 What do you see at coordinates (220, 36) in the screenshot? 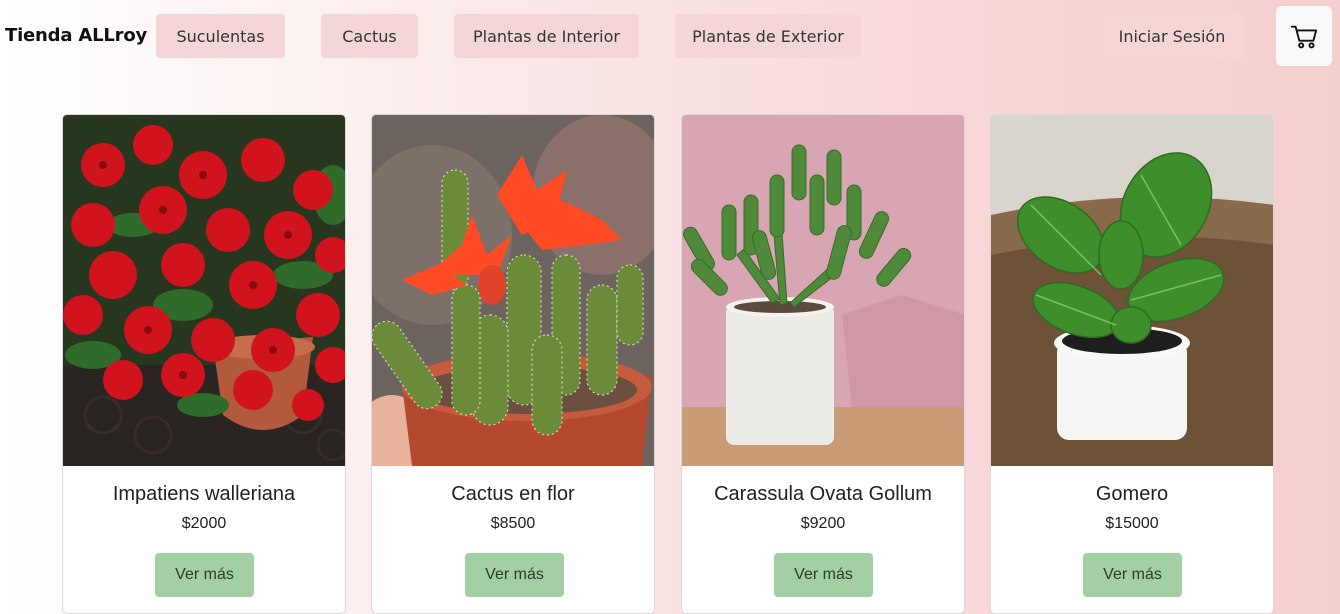
I see `nav-suculentas: Suculentas` at bounding box center [220, 36].